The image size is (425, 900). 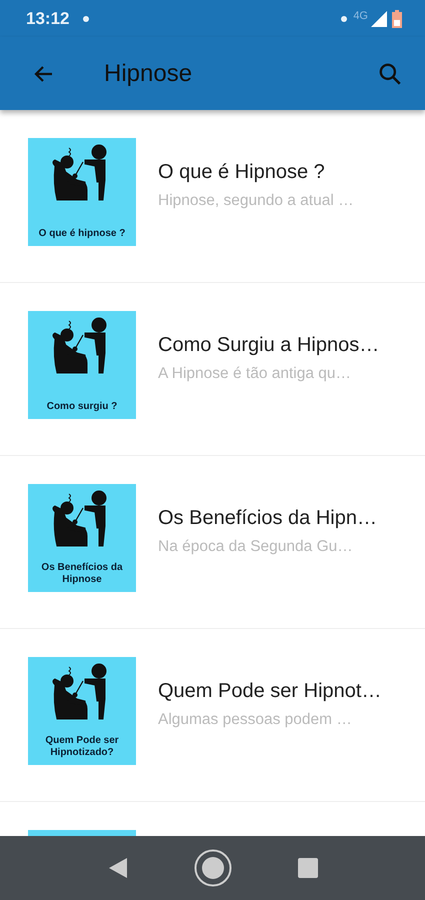 I want to click on notification-dot-icon, so click(x=86, y=19).